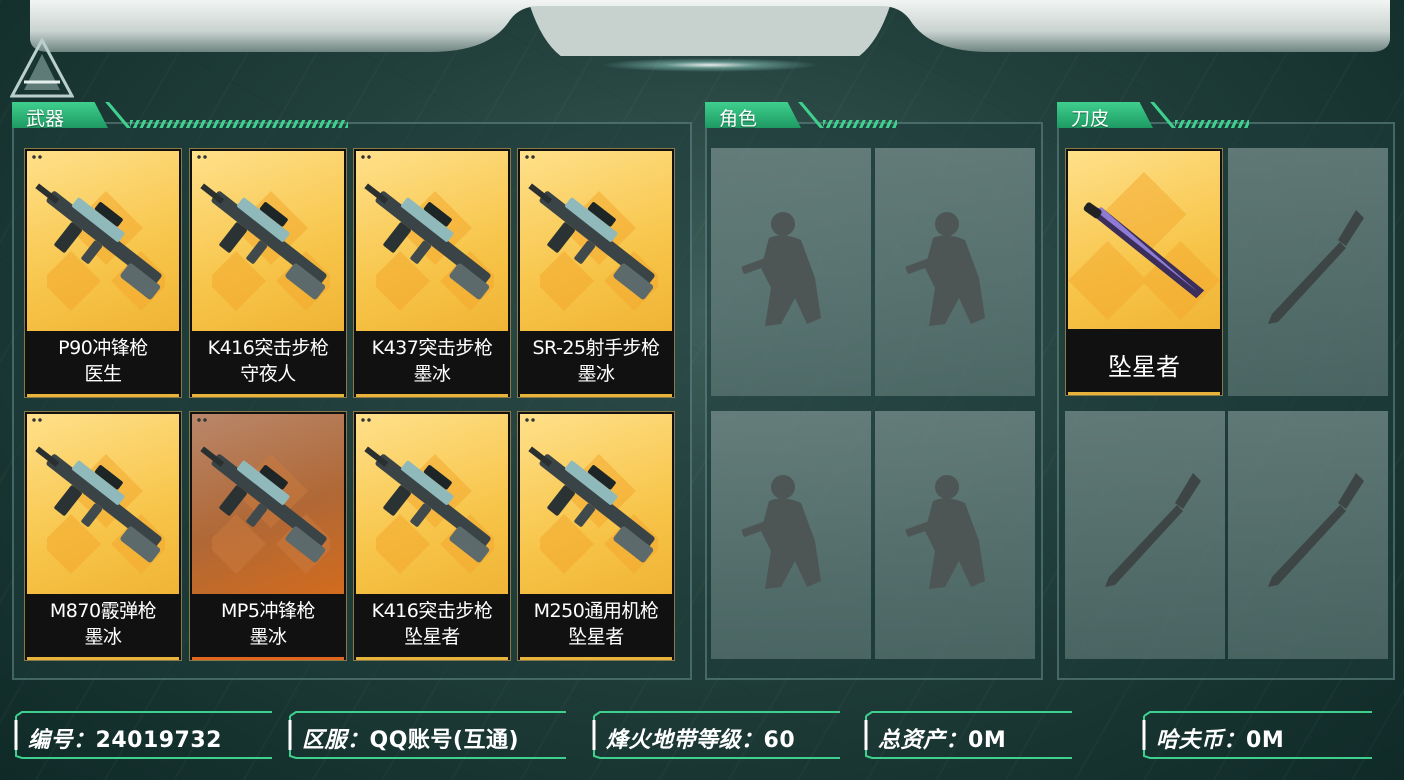 The height and width of the screenshot is (780, 1404). What do you see at coordinates (103, 374) in the screenshot?
I see `weapon-skin-name: 医生` at bounding box center [103, 374].